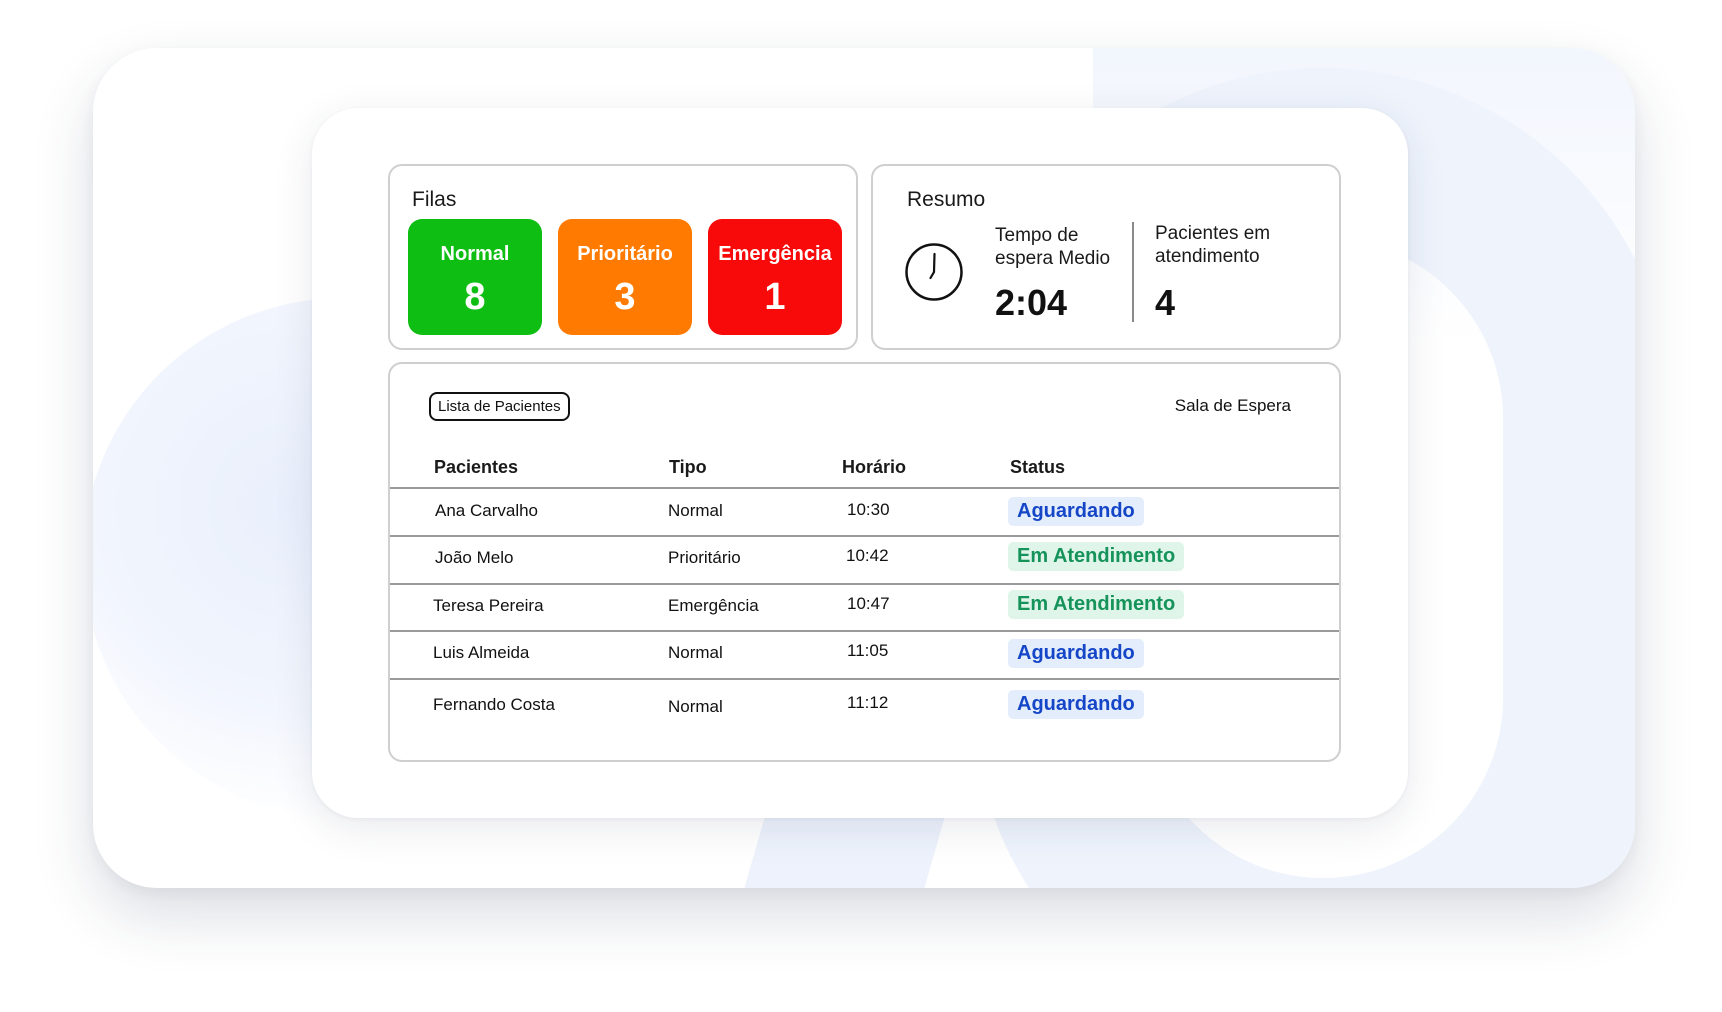  I want to click on patients-in-service-label: Pacientes em atendimento, so click(1213, 245).